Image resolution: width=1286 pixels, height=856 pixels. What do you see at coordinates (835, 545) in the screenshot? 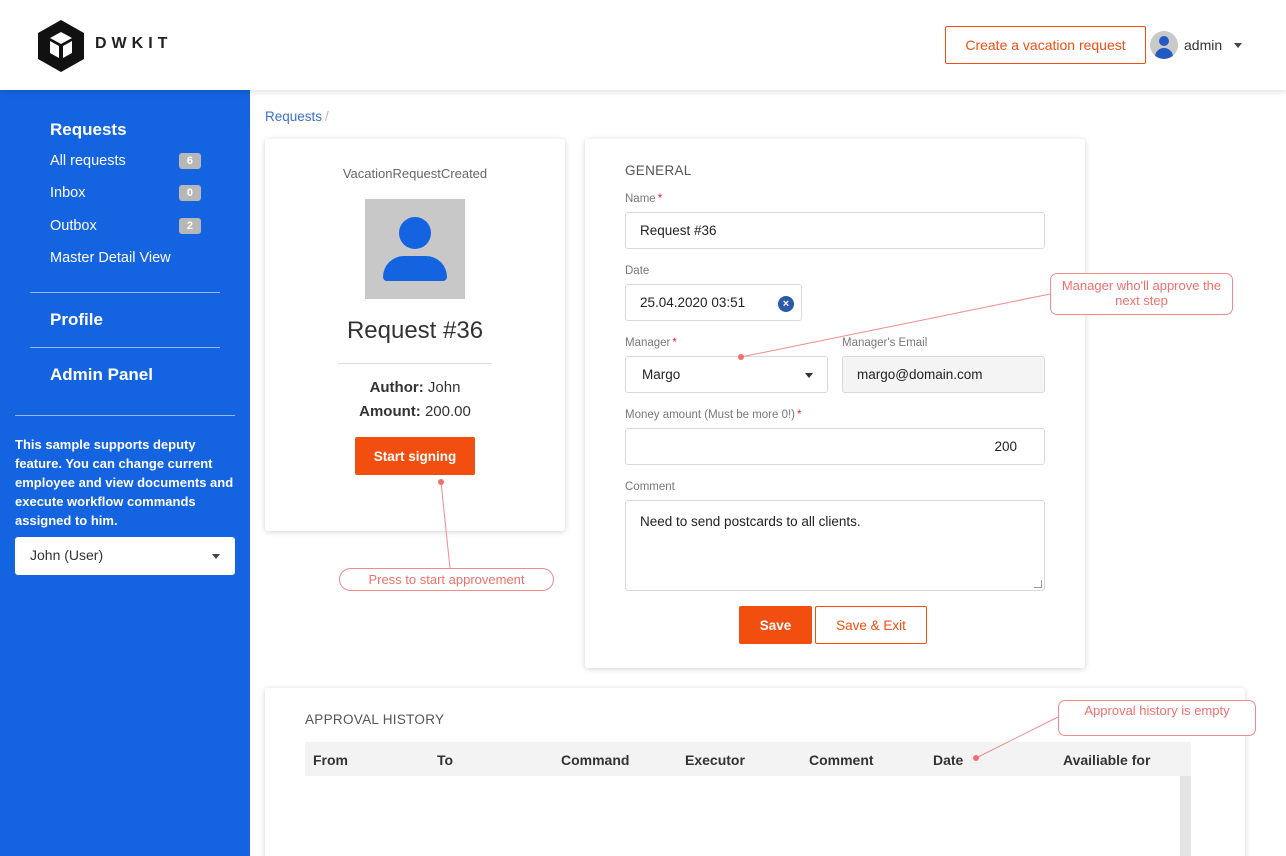
I see `comment-textarea: Need to send postcards to all clients.` at bounding box center [835, 545].